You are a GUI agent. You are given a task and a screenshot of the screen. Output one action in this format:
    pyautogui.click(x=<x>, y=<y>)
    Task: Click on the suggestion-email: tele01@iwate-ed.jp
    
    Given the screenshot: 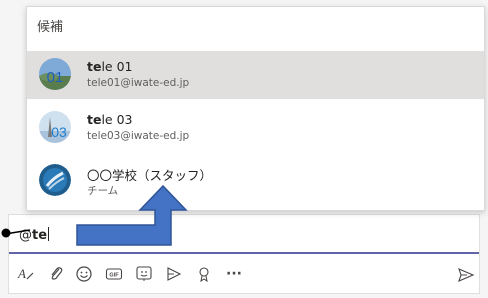 What is the action you would take?
    pyautogui.click(x=138, y=83)
    